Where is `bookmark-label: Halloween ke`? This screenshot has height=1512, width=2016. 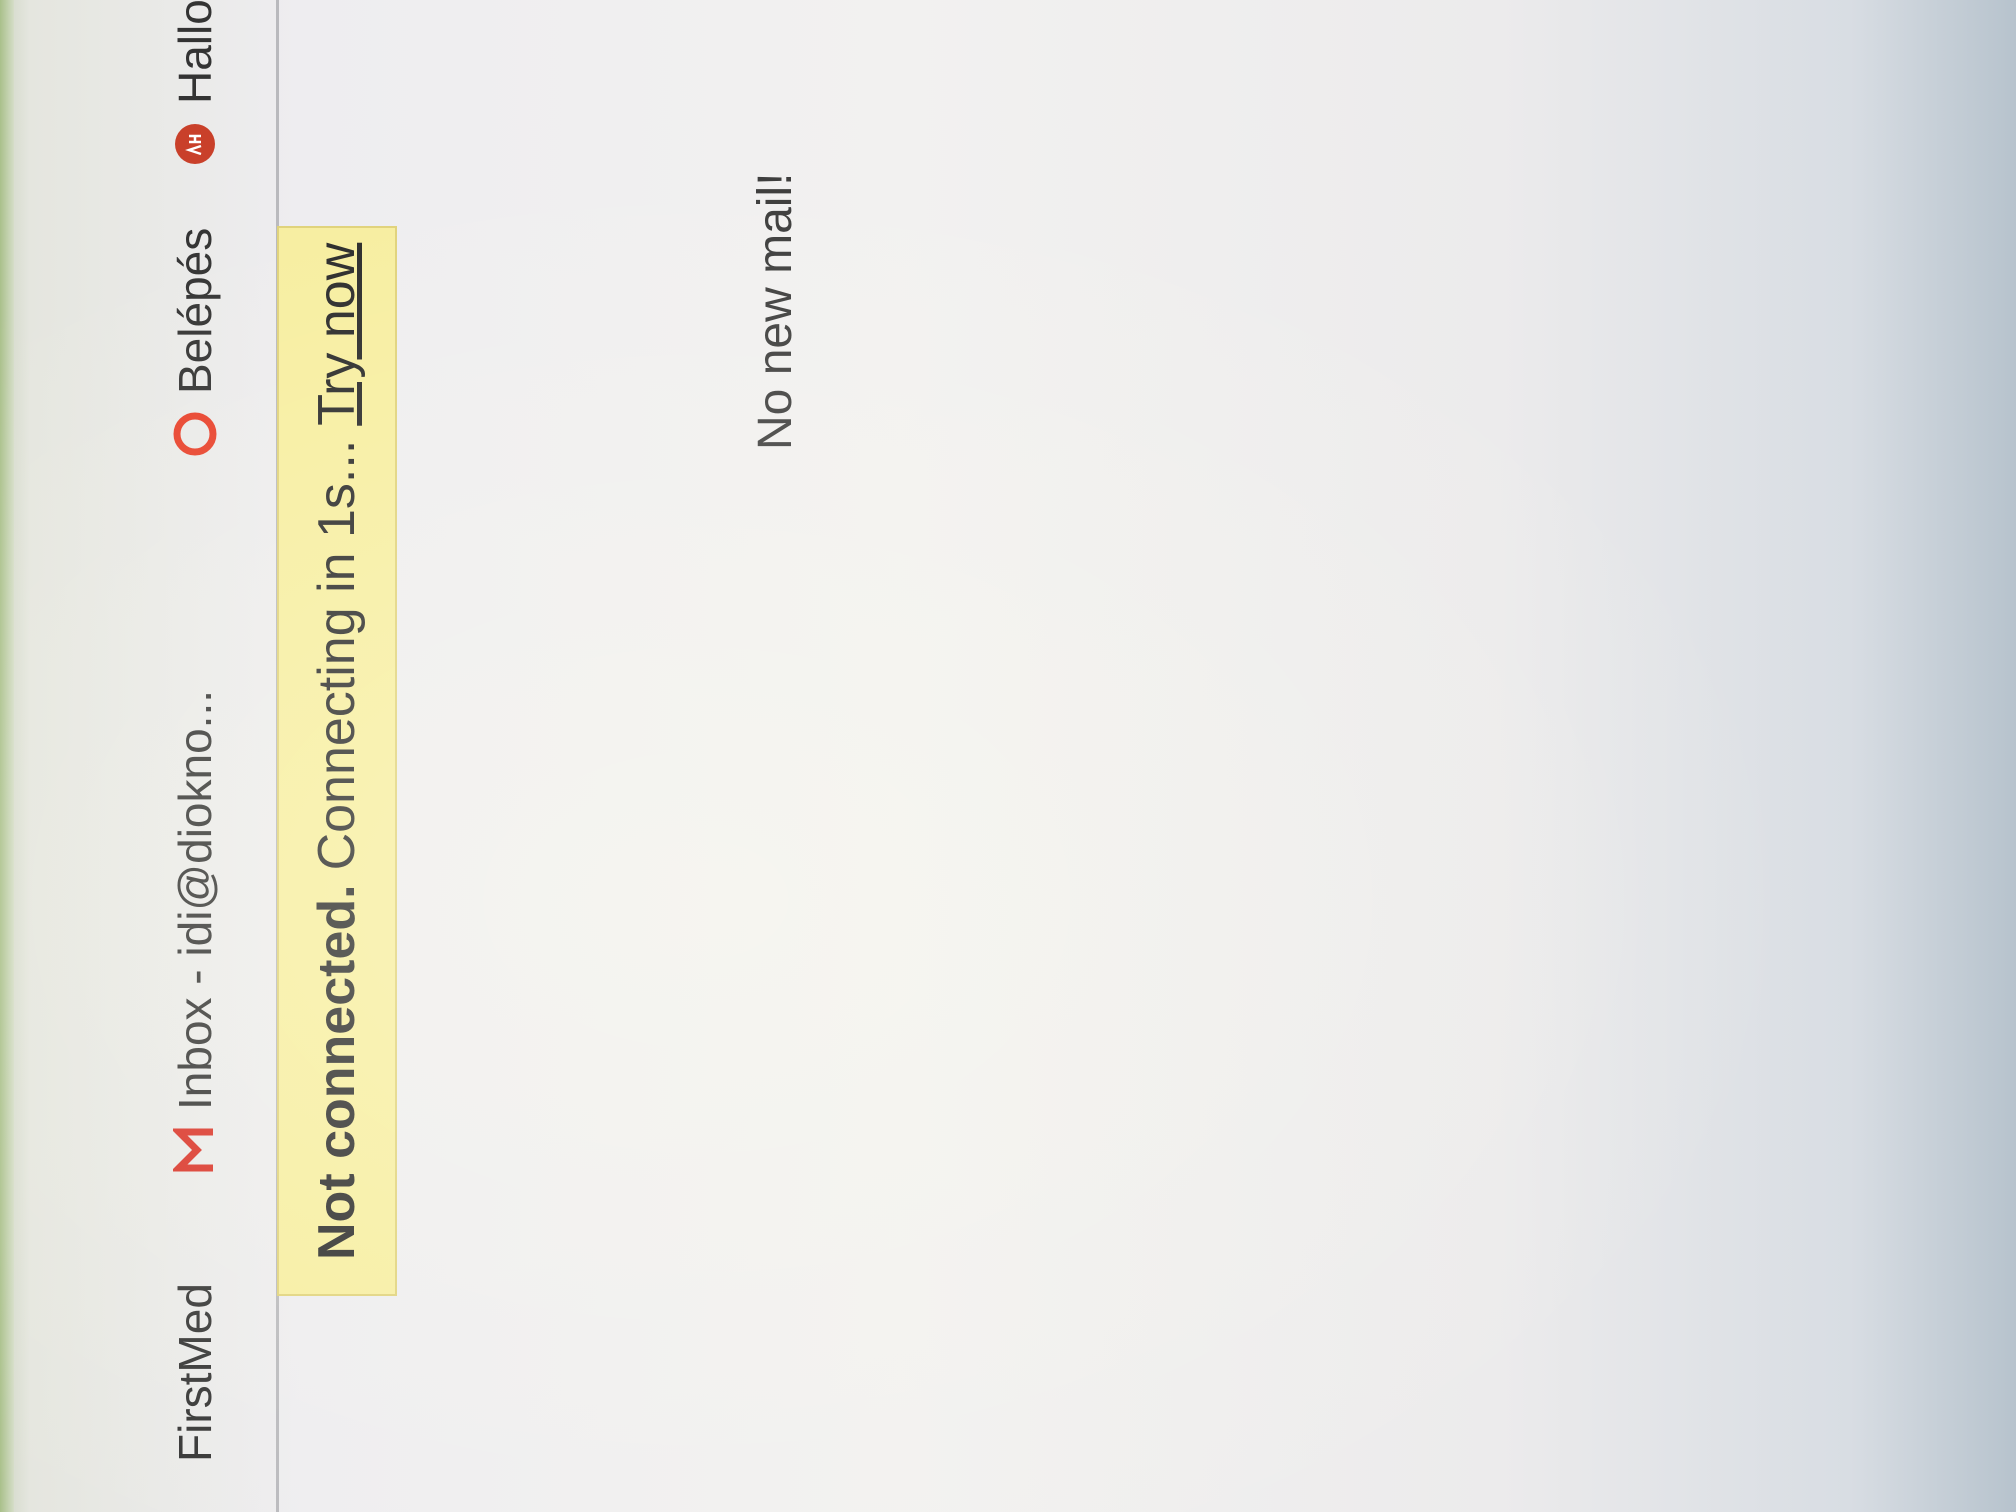 bookmark-label: Halloween ke is located at coordinates (195, 52).